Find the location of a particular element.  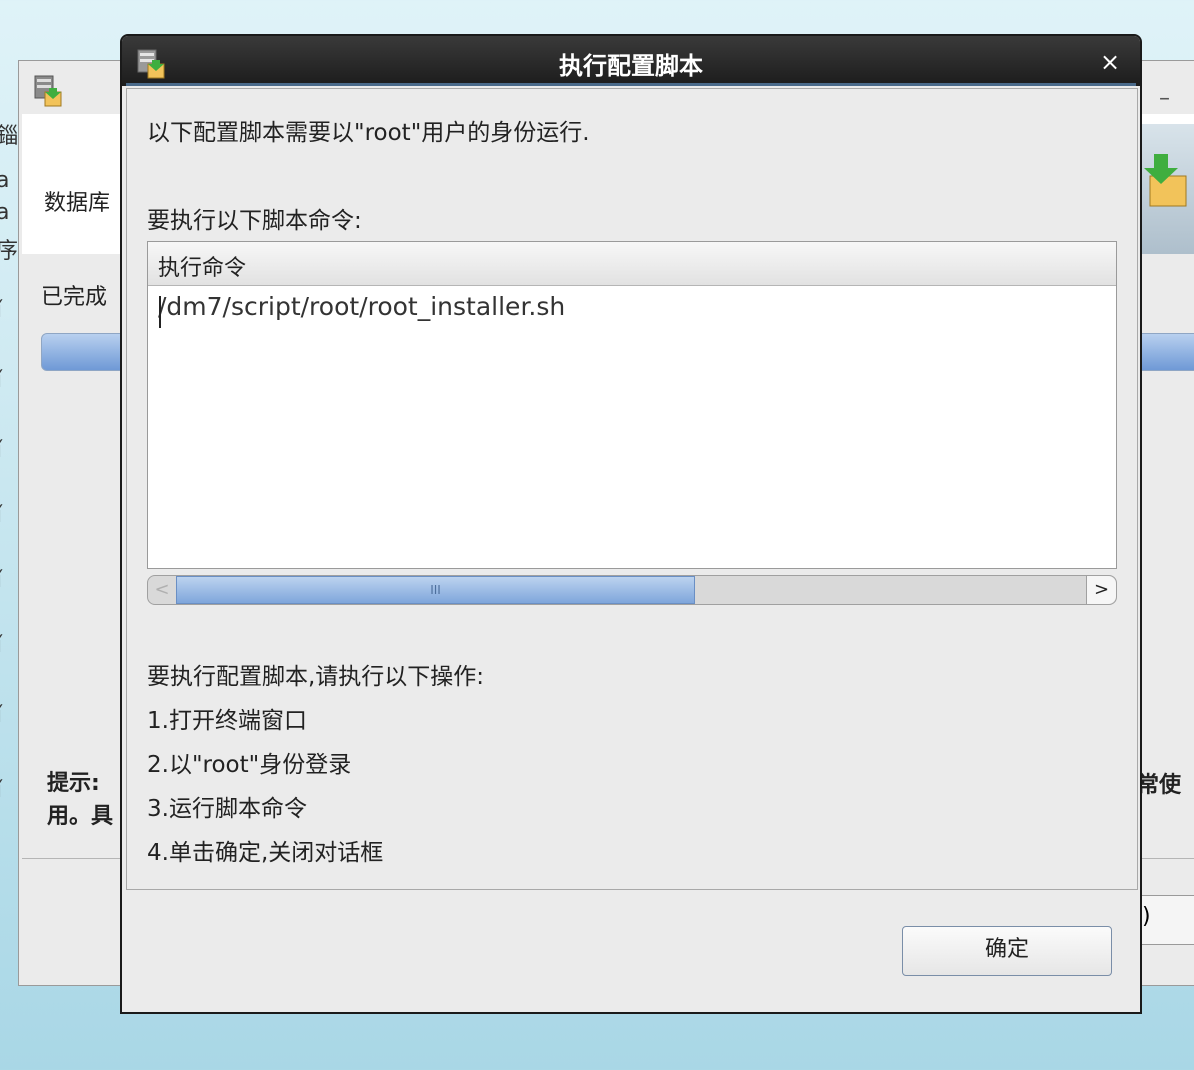

left-strip-glyph: 序 is located at coordinates (9, 251).